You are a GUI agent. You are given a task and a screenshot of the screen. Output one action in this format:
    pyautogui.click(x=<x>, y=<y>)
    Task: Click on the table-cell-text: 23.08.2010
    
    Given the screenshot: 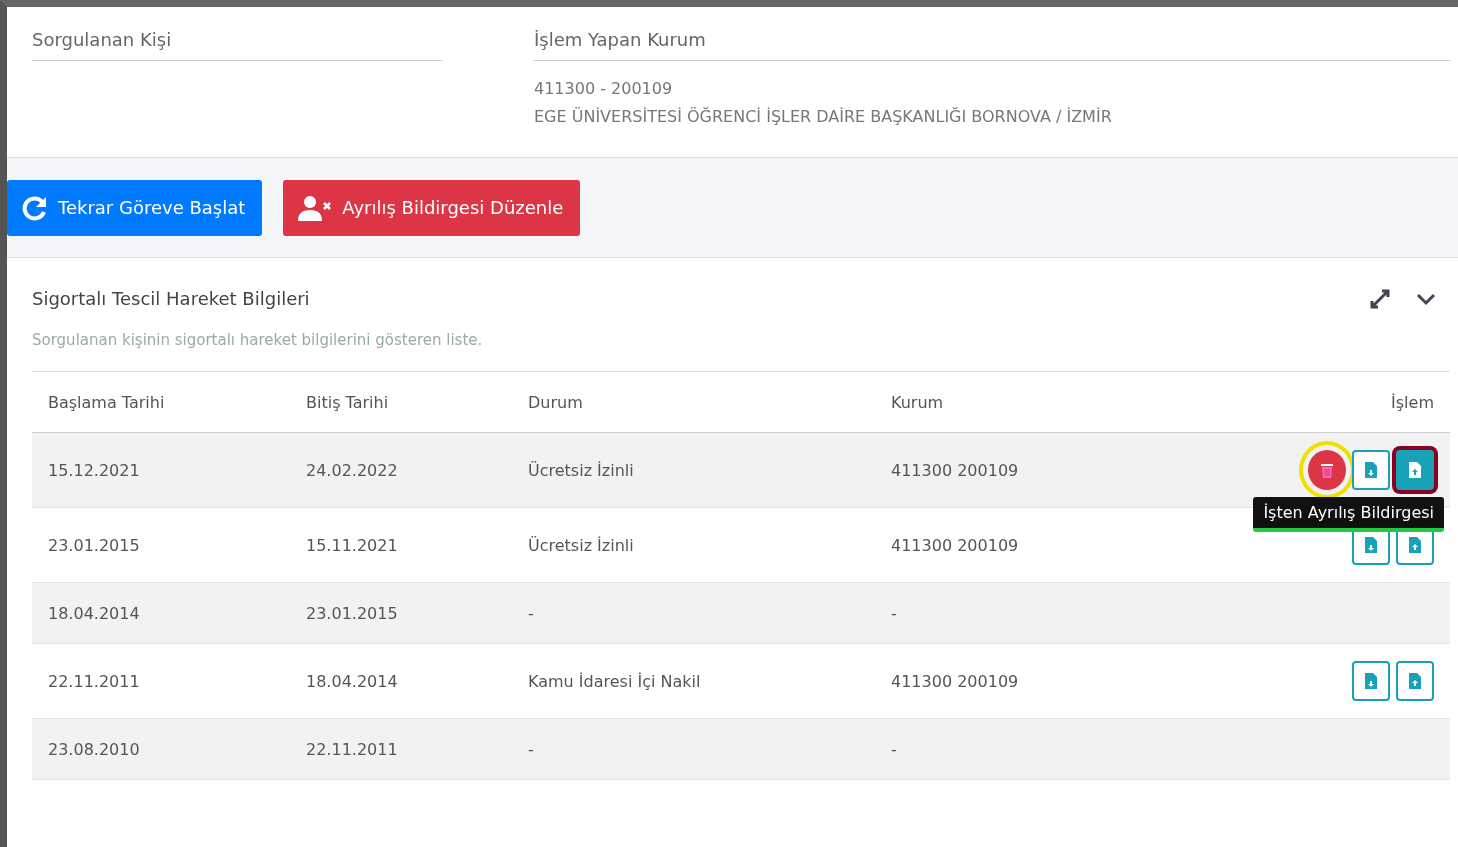 What is the action you would take?
    pyautogui.click(x=94, y=749)
    